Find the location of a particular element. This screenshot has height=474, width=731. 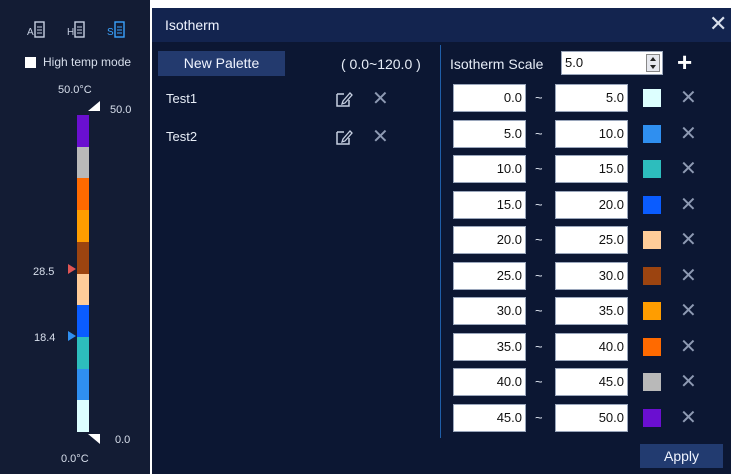

scale-bottom-value: 0.0 is located at coordinates (123, 440).